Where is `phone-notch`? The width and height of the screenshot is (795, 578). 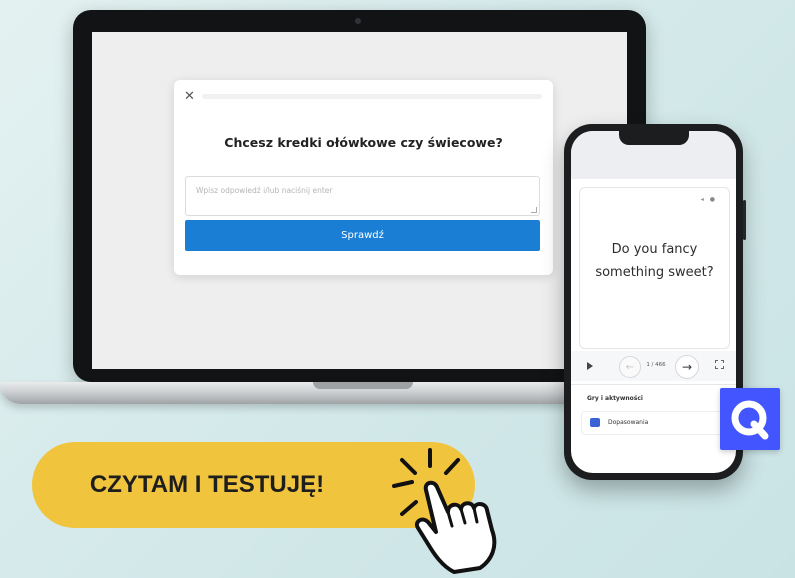
phone-notch is located at coordinates (654, 138).